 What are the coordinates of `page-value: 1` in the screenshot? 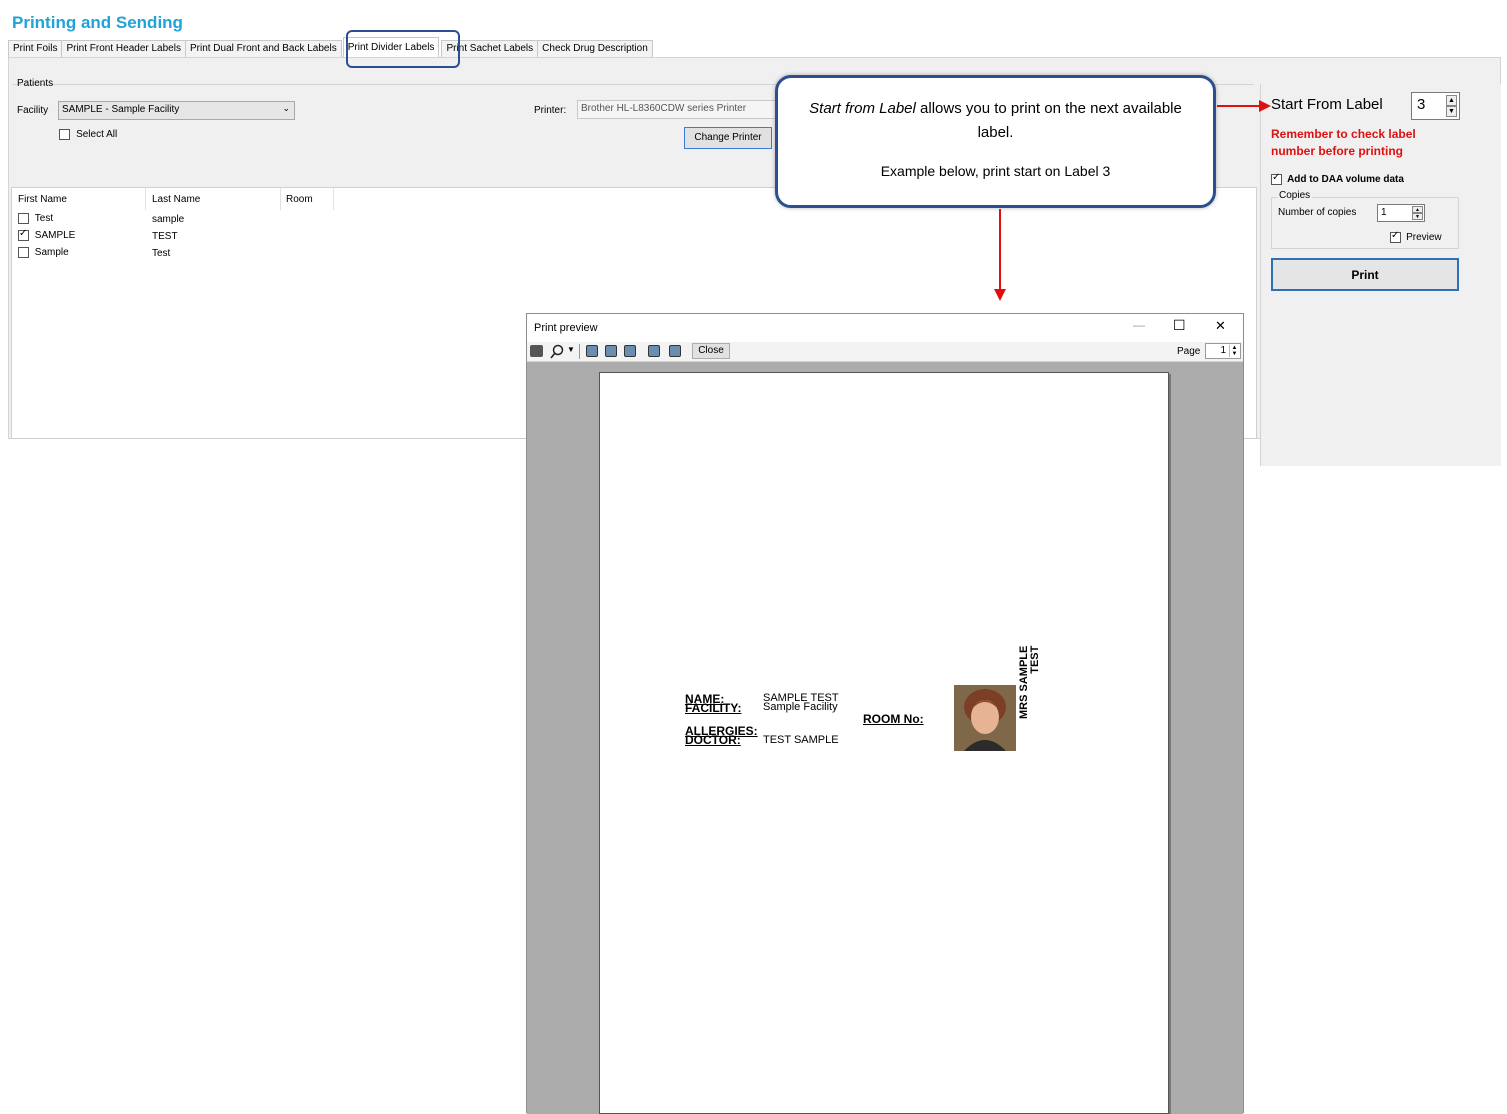 It's located at (1223, 350).